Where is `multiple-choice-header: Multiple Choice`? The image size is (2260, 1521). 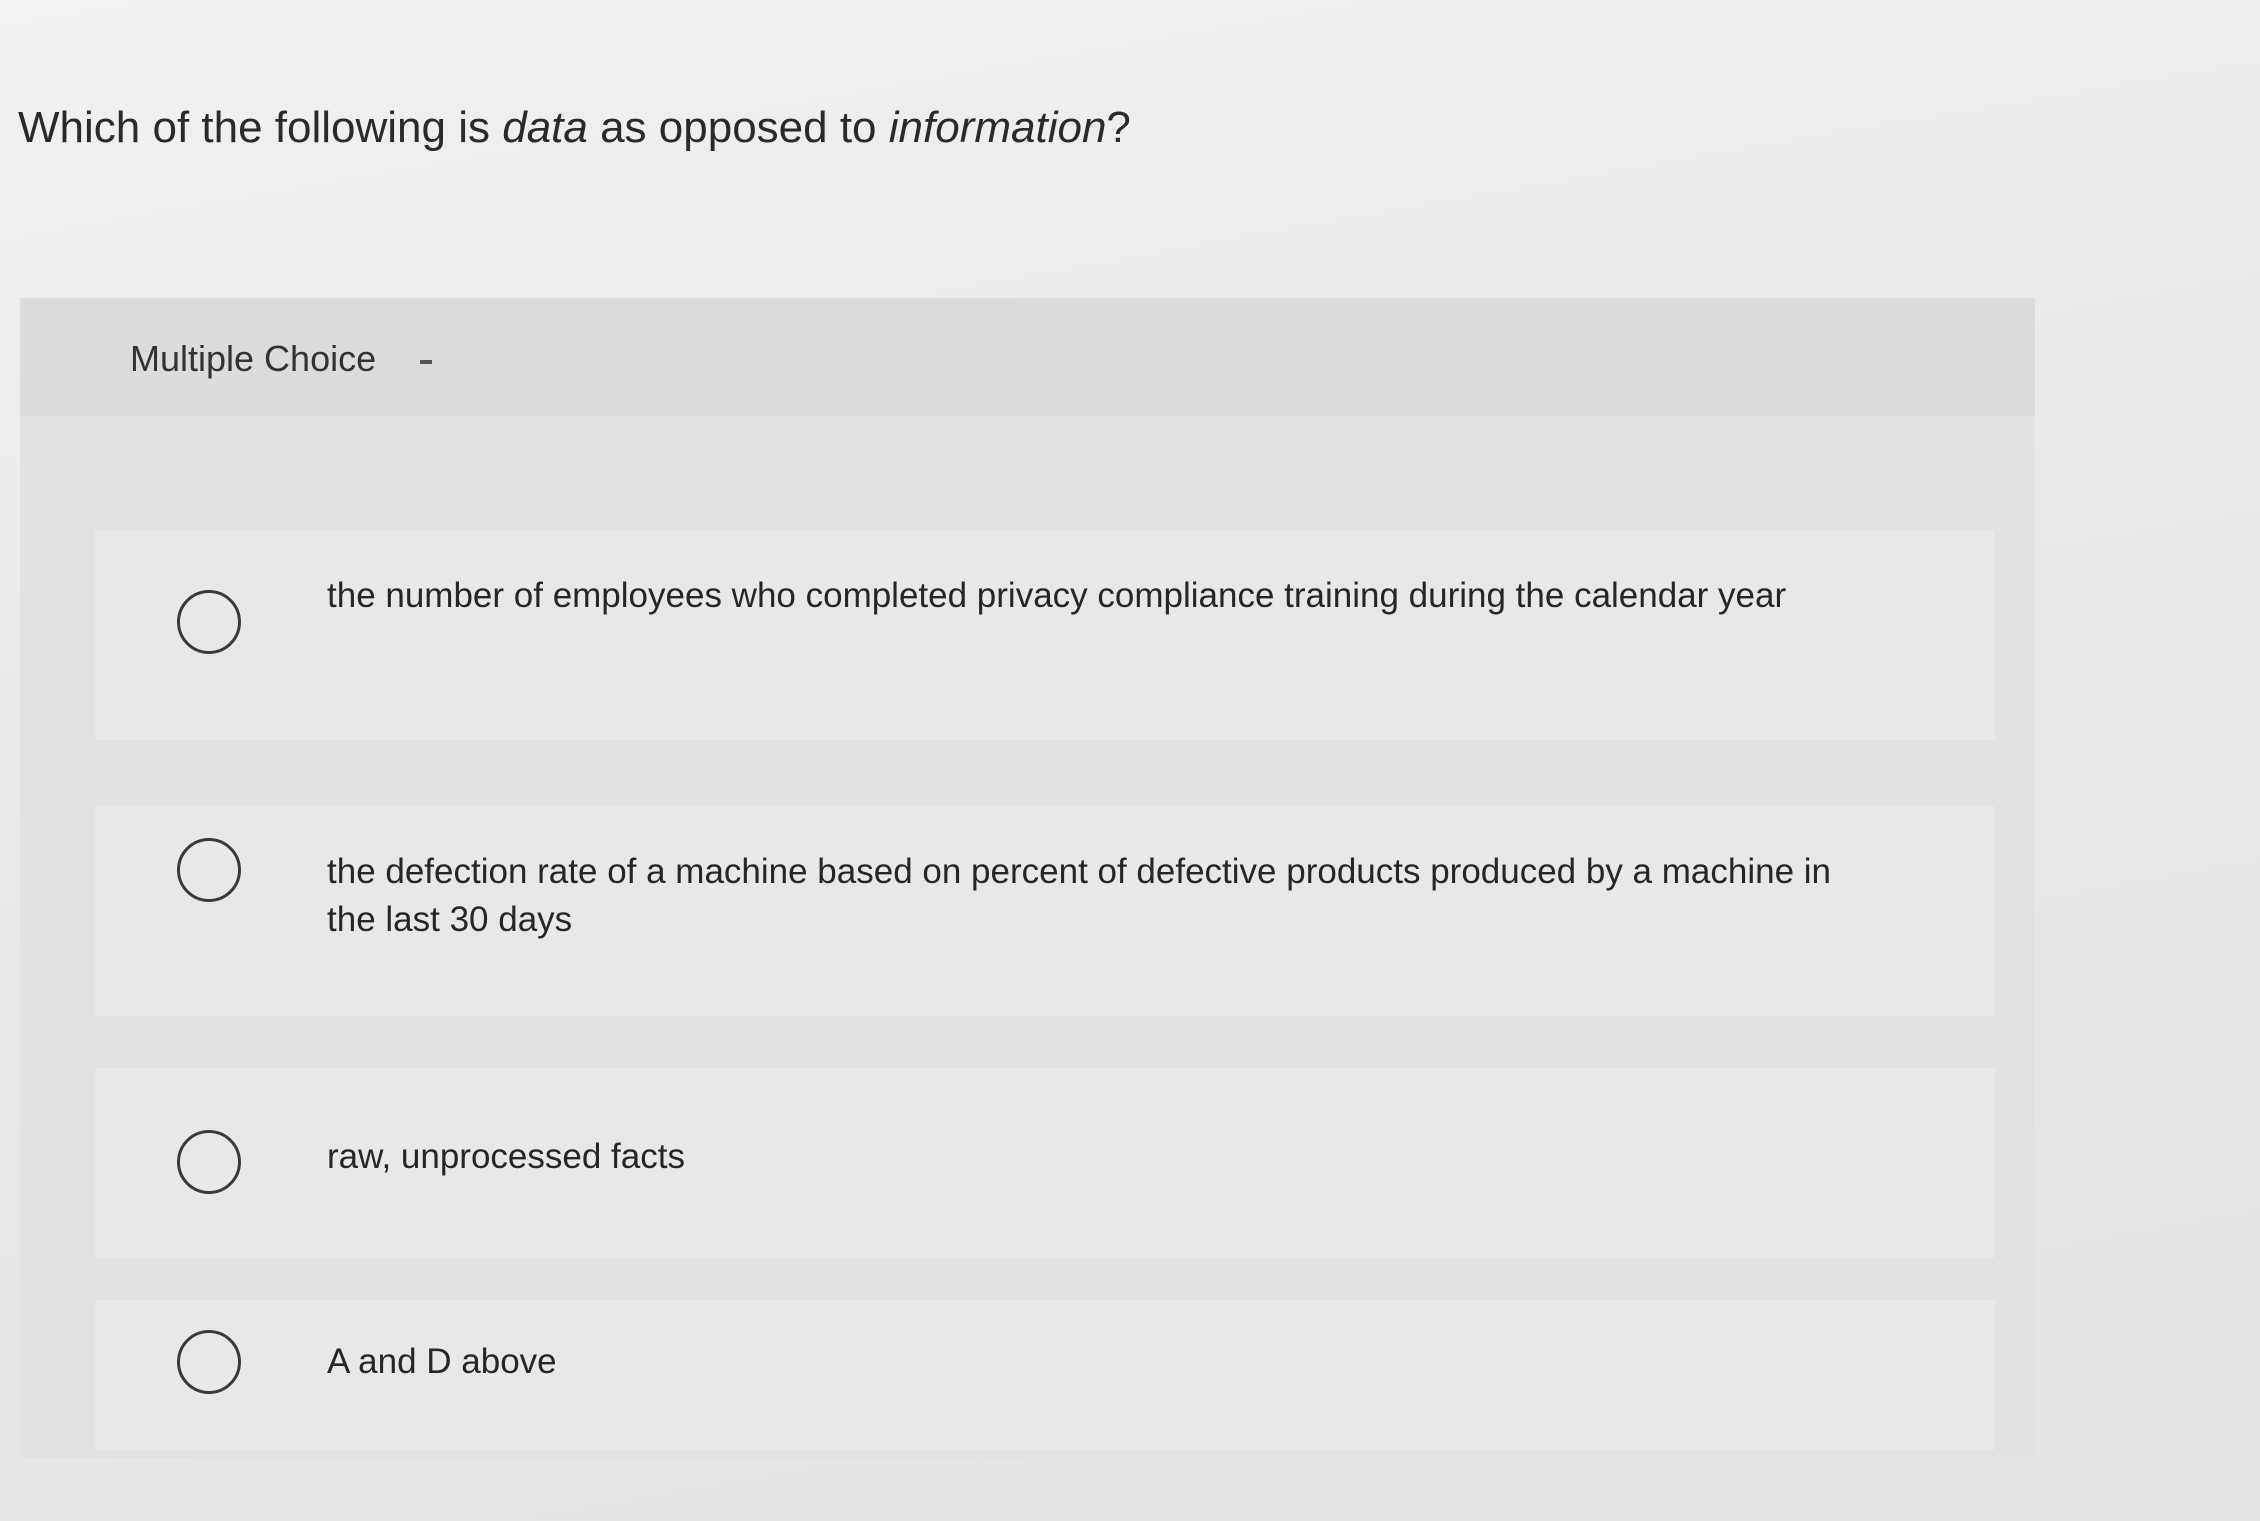
multiple-choice-header: Multiple Choice is located at coordinates (1027, 357).